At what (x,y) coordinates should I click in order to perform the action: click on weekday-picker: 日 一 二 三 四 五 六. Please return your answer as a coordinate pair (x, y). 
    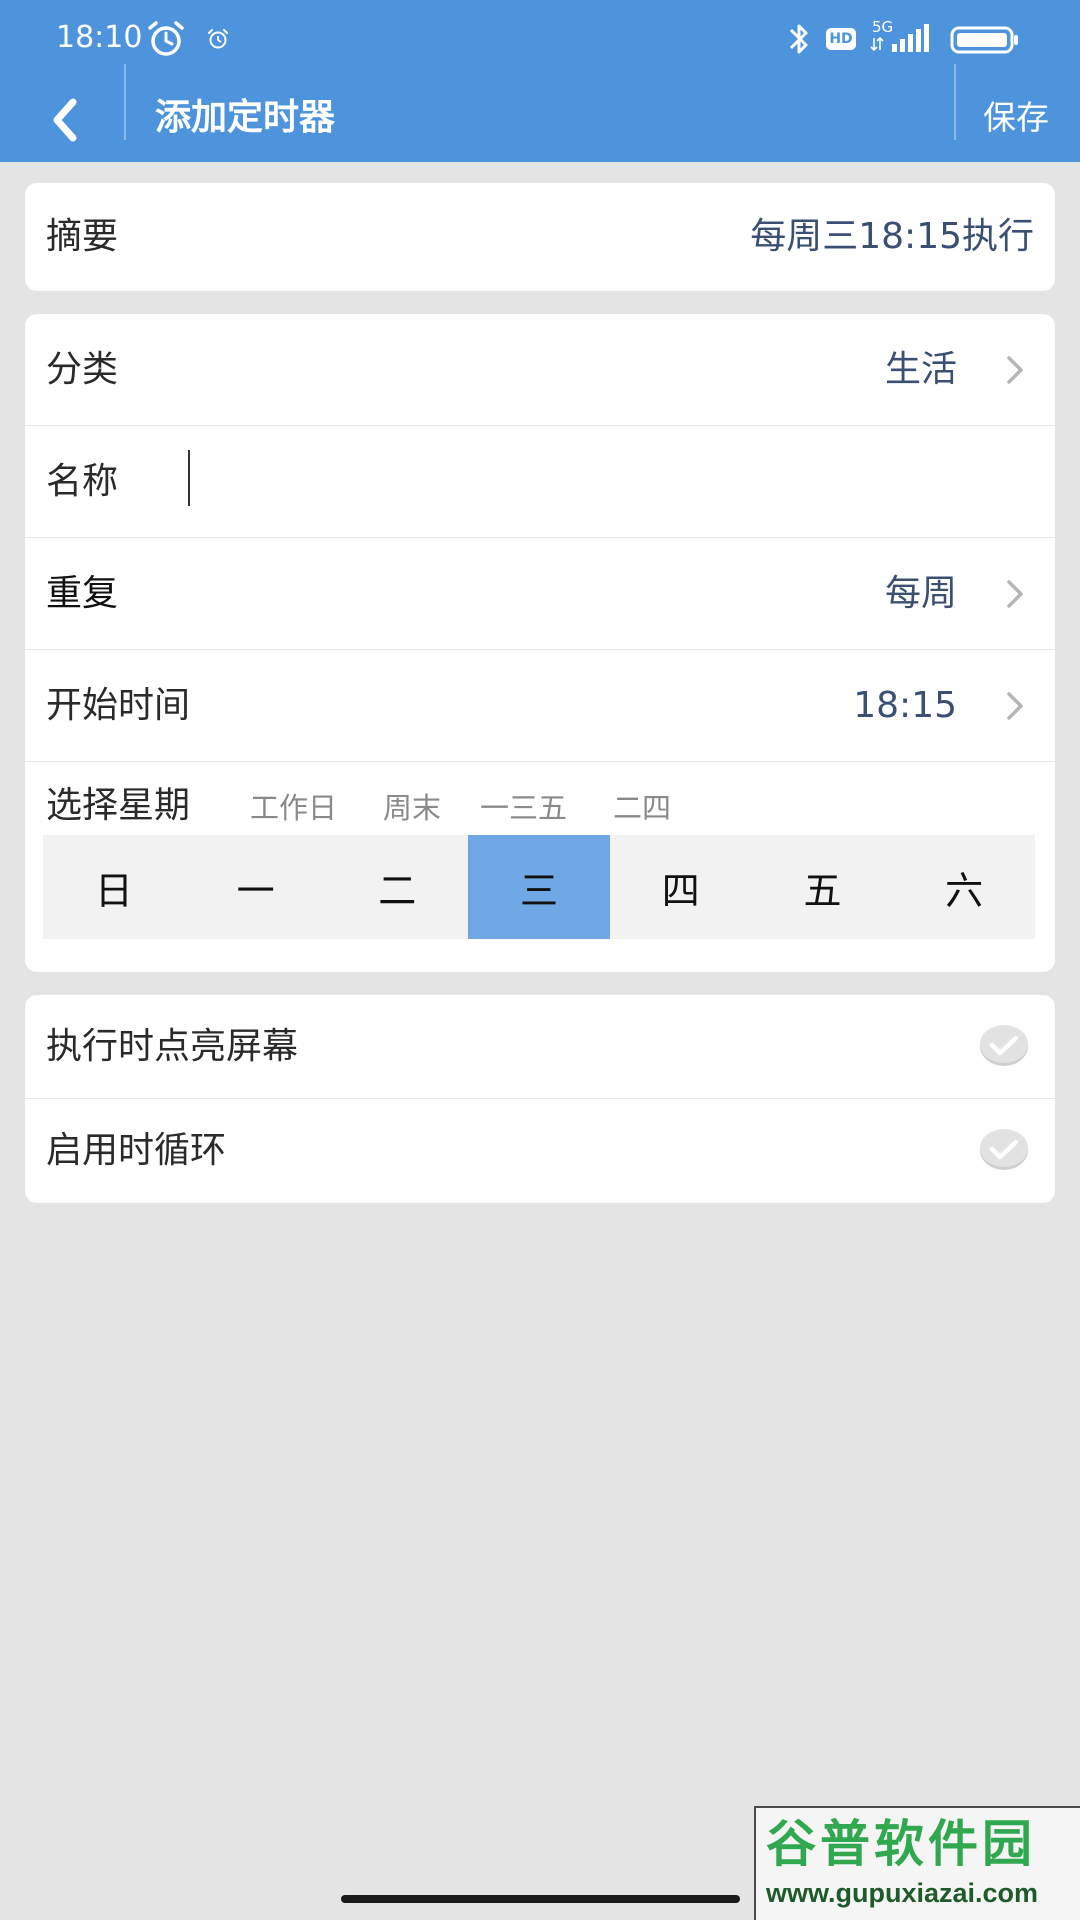
    Looking at the image, I should click on (539, 887).